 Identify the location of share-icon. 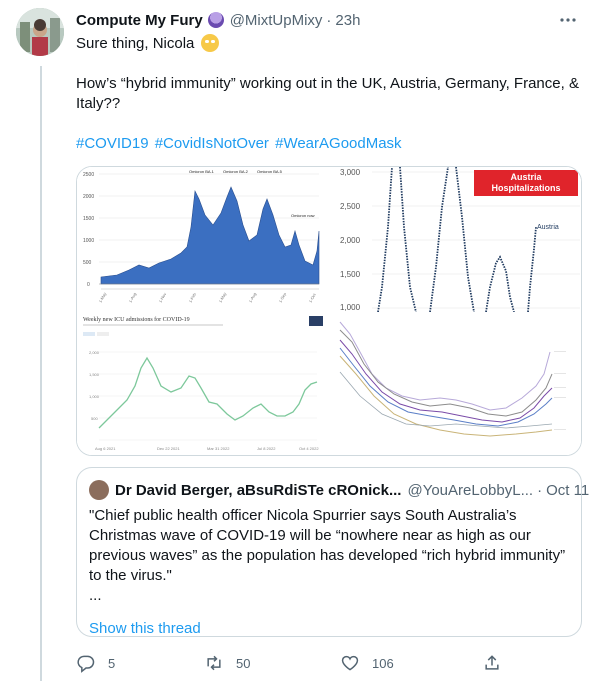
(492, 662).